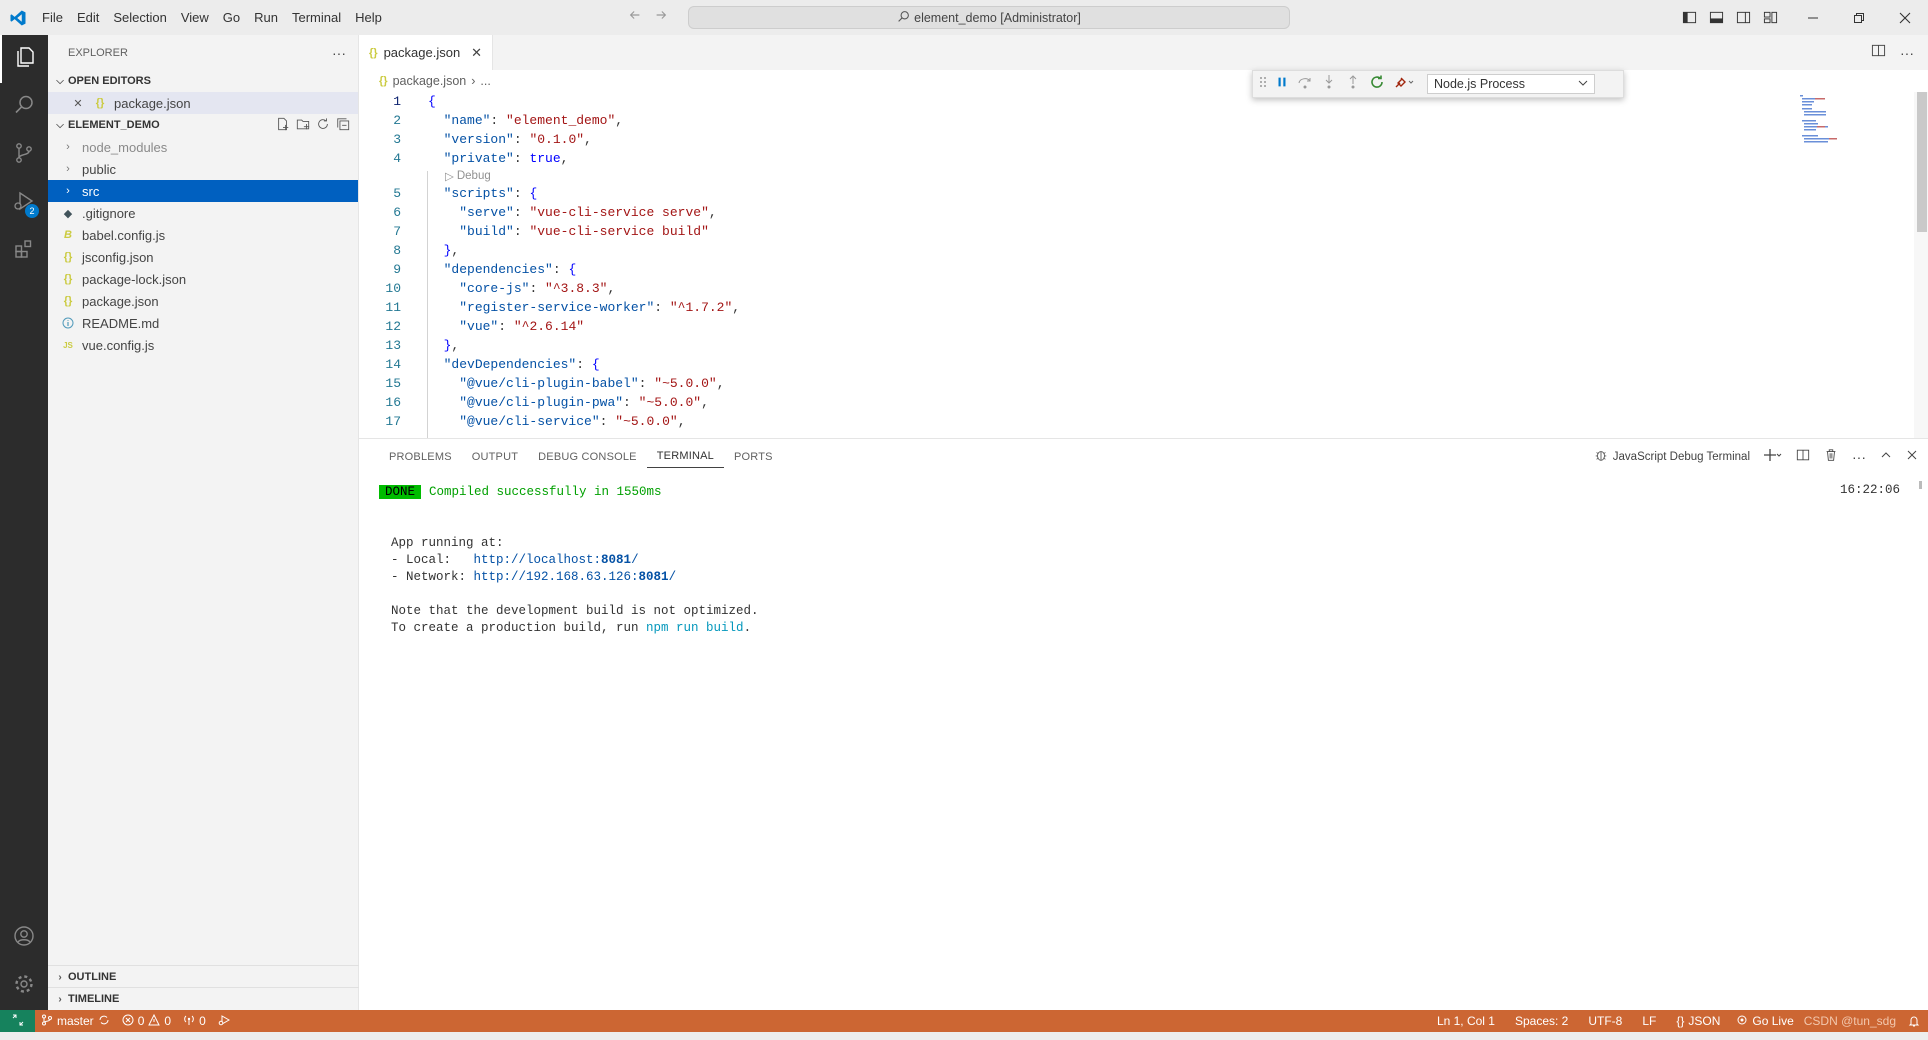 The width and height of the screenshot is (1928, 1040). What do you see at coordinates (100, 103) in the screenshot?
I see `json-icon: {}` at bounding box center [100, 103].